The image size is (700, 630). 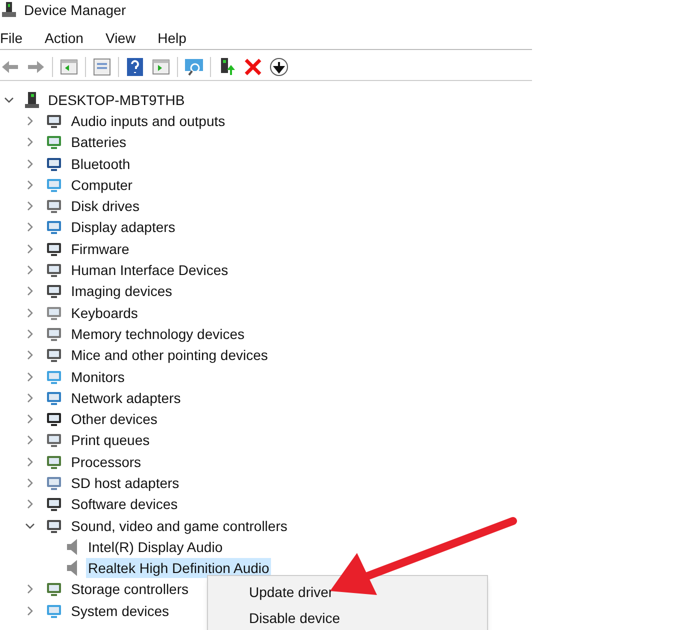 What do you see at coordinates (130, 589) in the screenshot?
I see `tree-item: Storage controllers` at bounding box center [130, 589].